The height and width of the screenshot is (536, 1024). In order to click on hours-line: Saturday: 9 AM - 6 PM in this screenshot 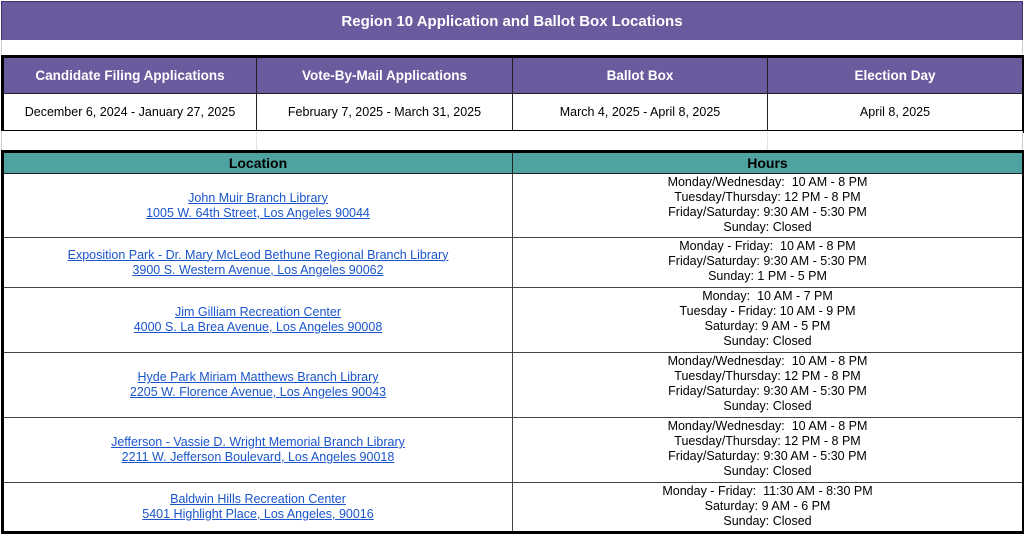, I will do `click(767, 506)`.